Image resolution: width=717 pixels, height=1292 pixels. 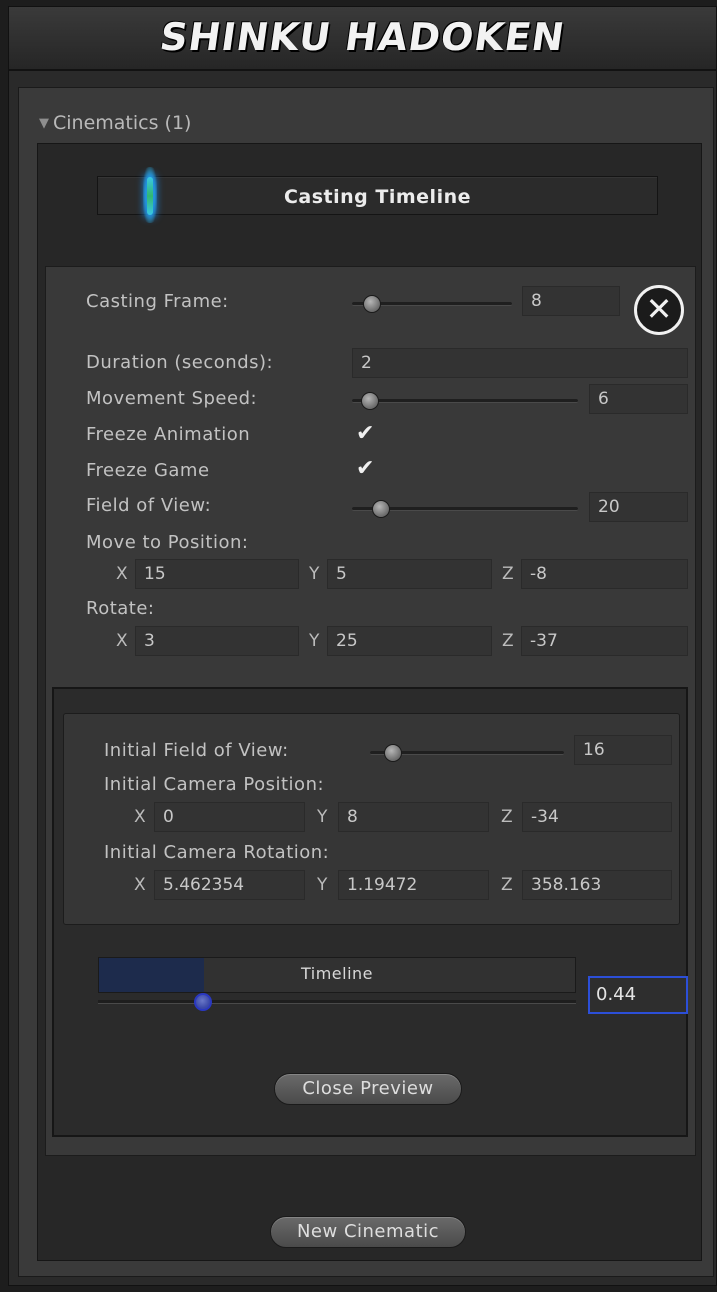 I want to click on freeze-animation-label: Freeze Animation, so click(x=168, y=434).